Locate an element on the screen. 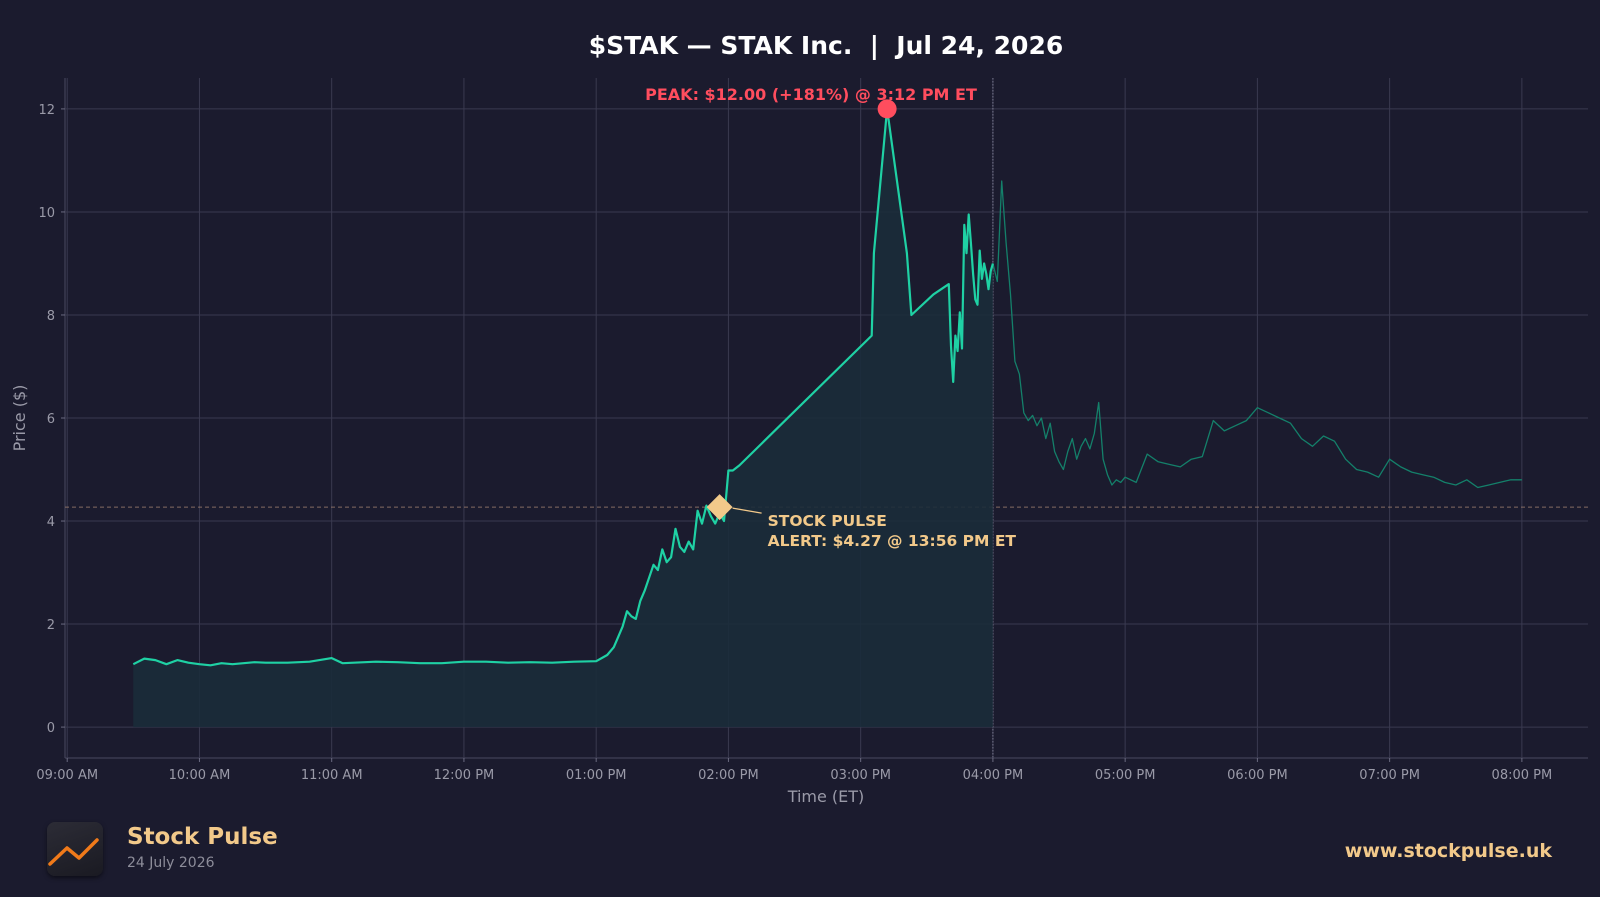 The width and height of the screenshot is (1600, 897). y-tick-label: 12 is located at coordinates (46, 110).